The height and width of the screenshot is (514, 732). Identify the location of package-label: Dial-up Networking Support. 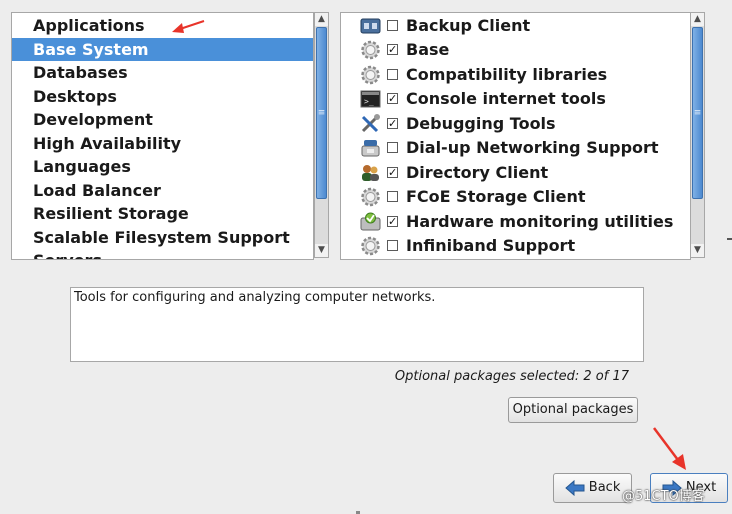
(532, 147).